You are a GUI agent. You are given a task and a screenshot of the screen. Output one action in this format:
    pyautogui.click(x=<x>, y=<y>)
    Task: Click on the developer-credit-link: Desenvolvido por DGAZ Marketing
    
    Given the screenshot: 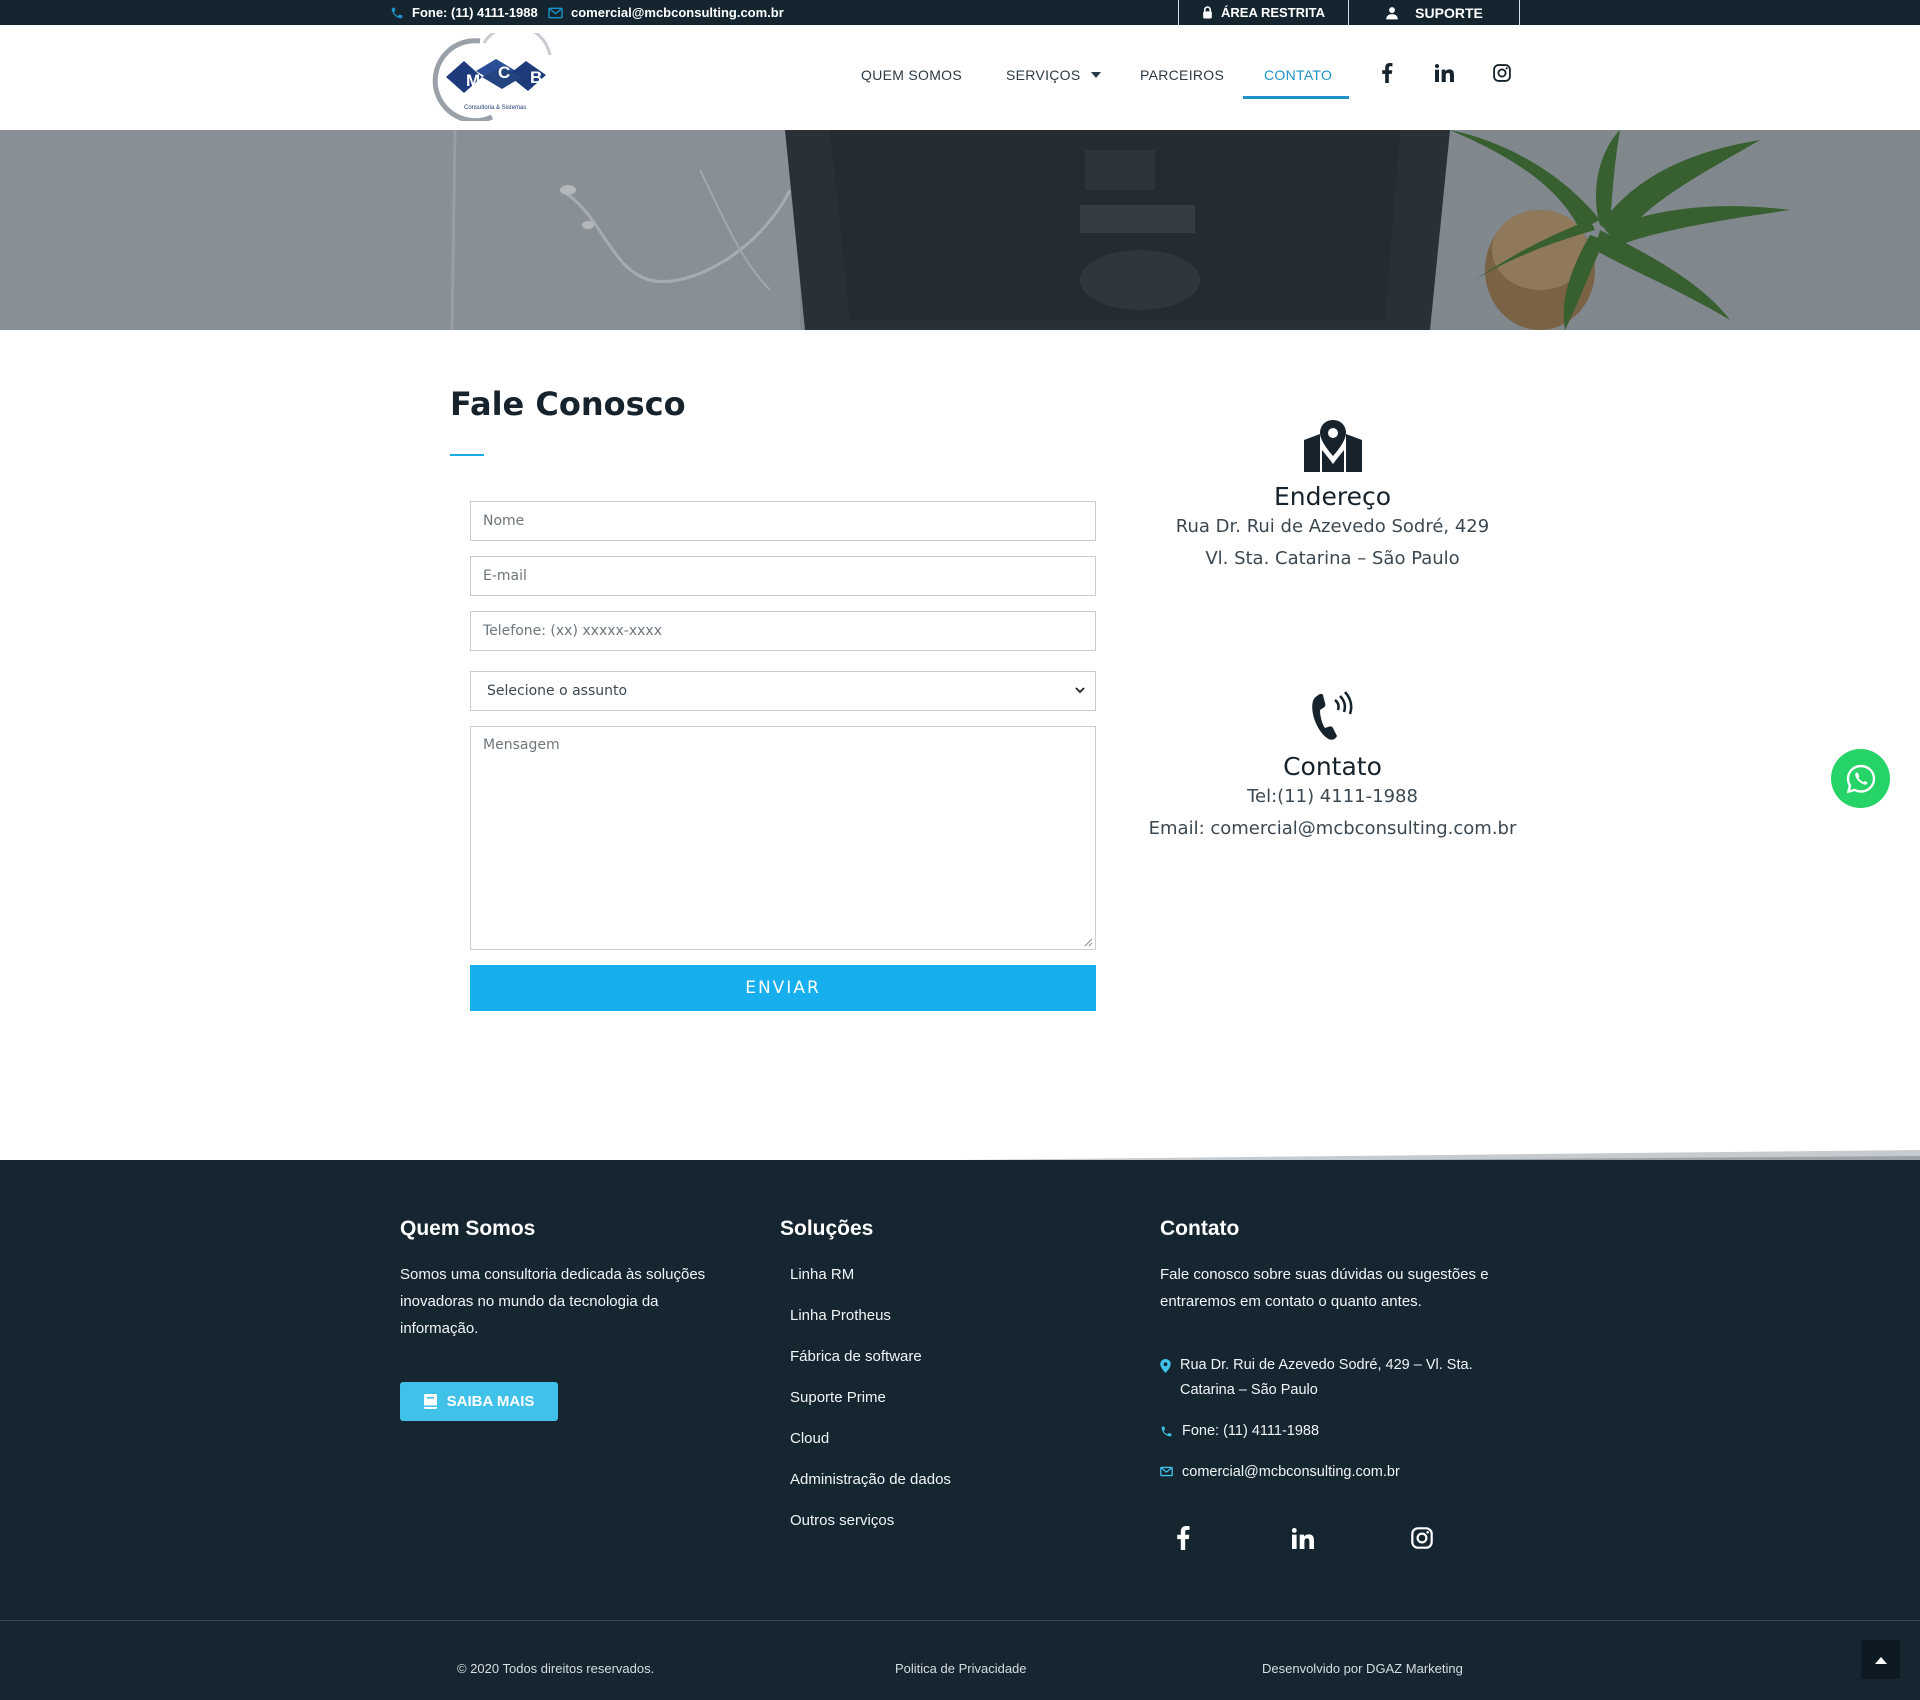 What is the action you would take?
    pyautogui.click(x=1362, y=1668)
    